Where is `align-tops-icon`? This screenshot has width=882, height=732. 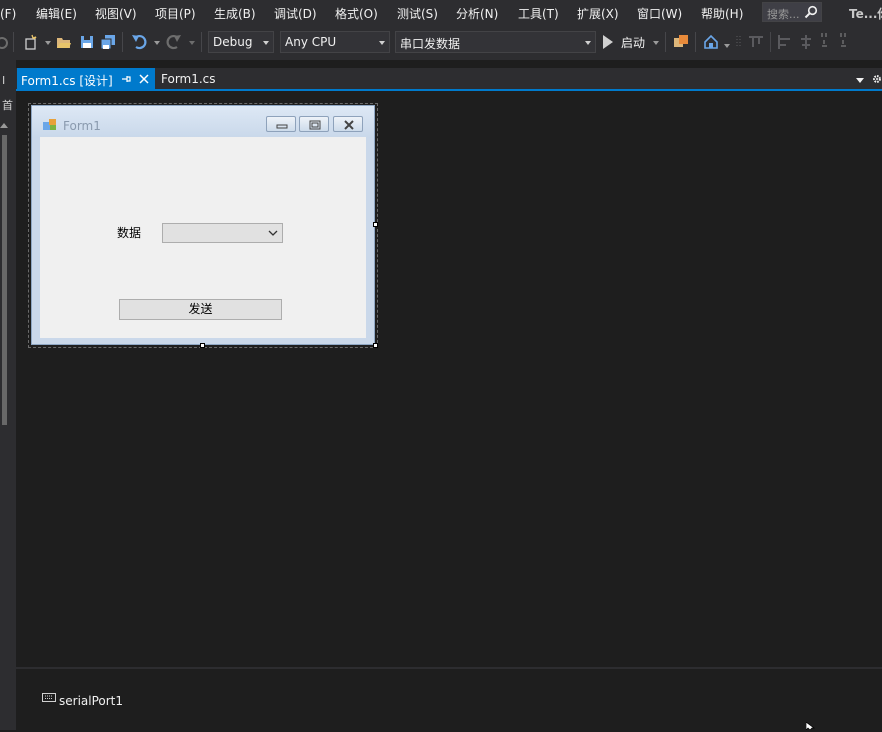
align-tops-icon is located at coordinates (756, 42).